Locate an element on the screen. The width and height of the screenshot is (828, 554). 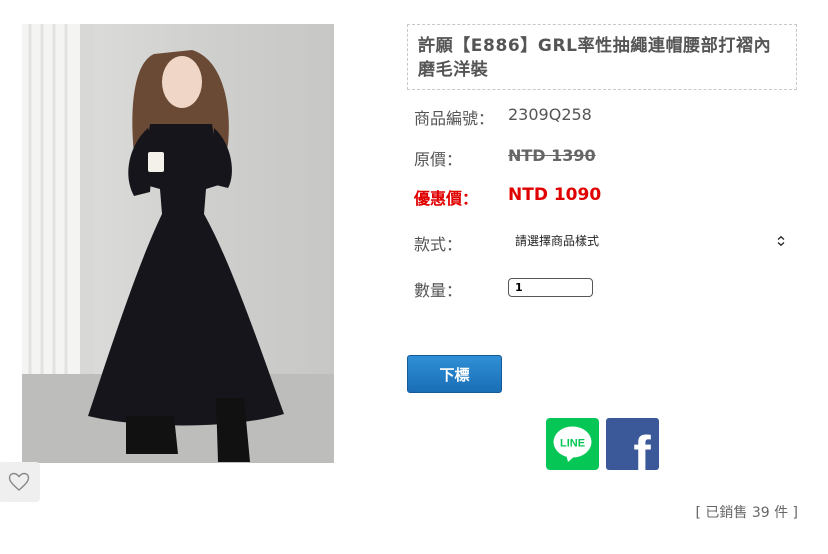
facebook-icon: f is located at coordinates (642, 448).